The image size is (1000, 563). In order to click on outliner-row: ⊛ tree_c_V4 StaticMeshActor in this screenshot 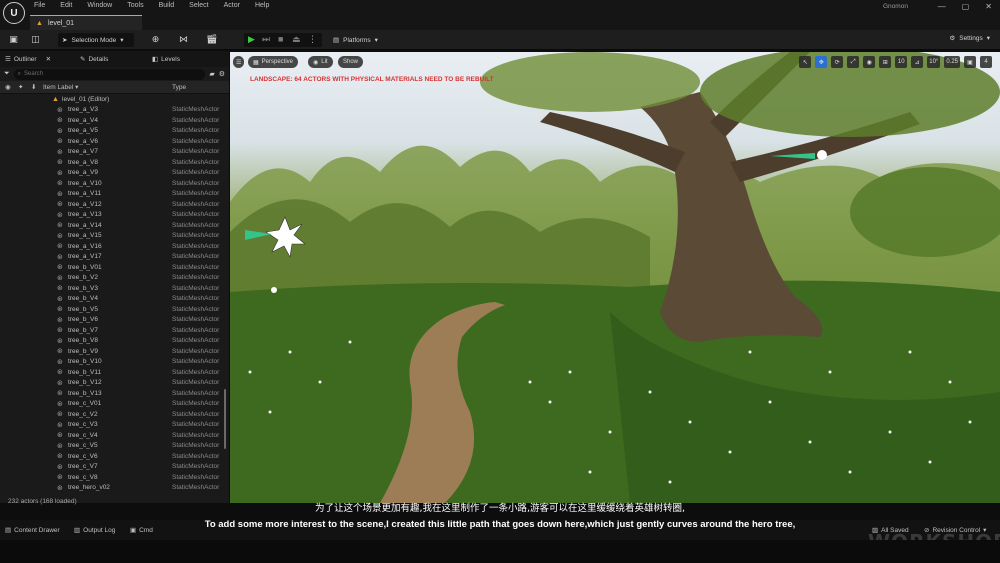, I will do `click(114, 435)`.